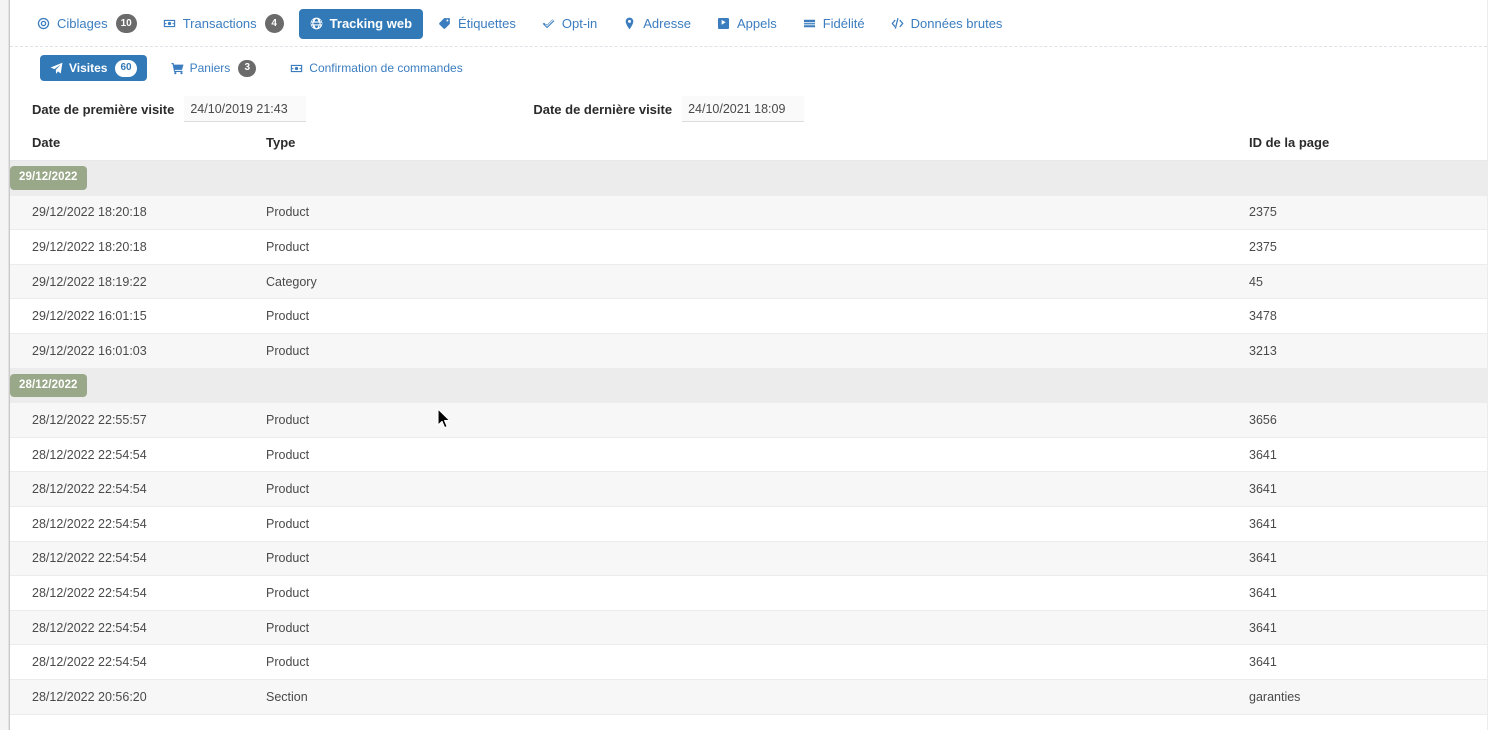 Image resolution: width=1498 pixels, height=730 pixels. I want to click on subtab-visites: Visites 60, so click(93, 68).